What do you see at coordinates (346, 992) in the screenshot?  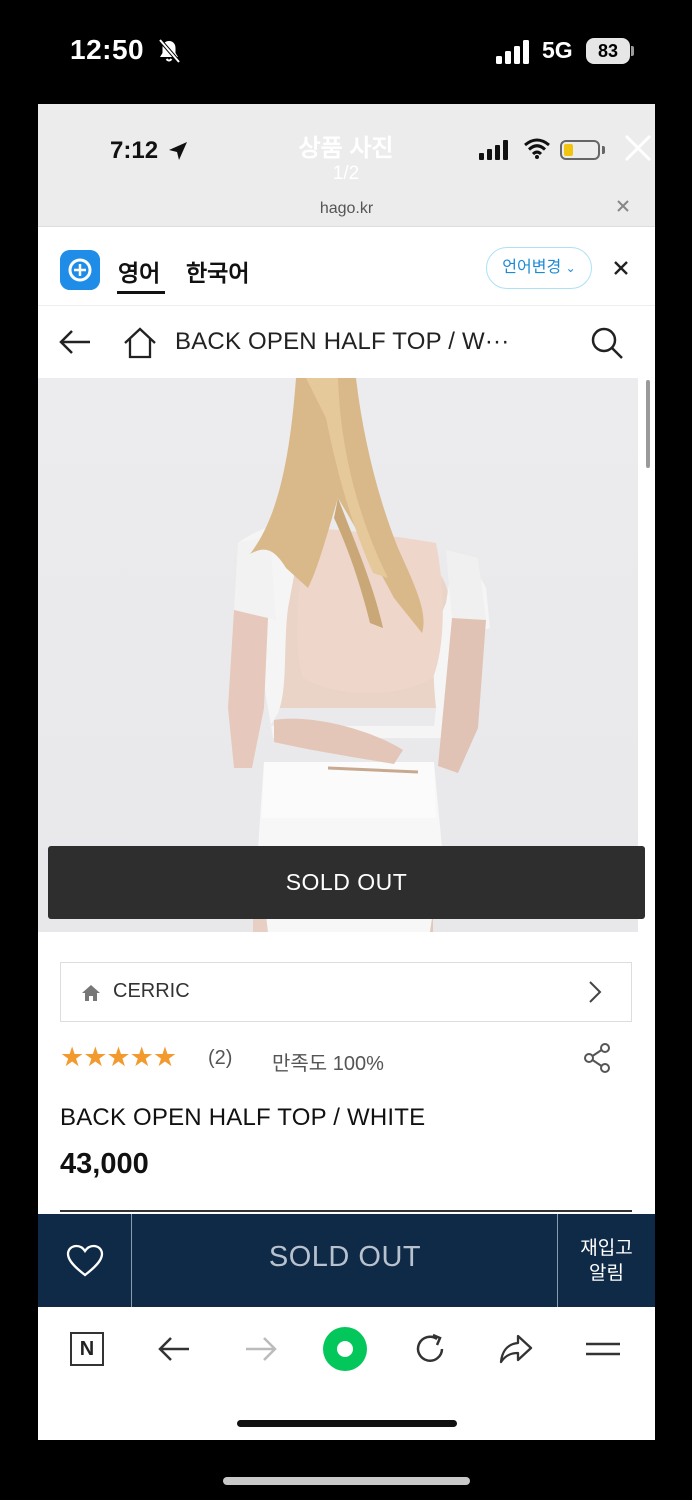 I see `brand-link: CERRIC` at bounding box center [346, 992].